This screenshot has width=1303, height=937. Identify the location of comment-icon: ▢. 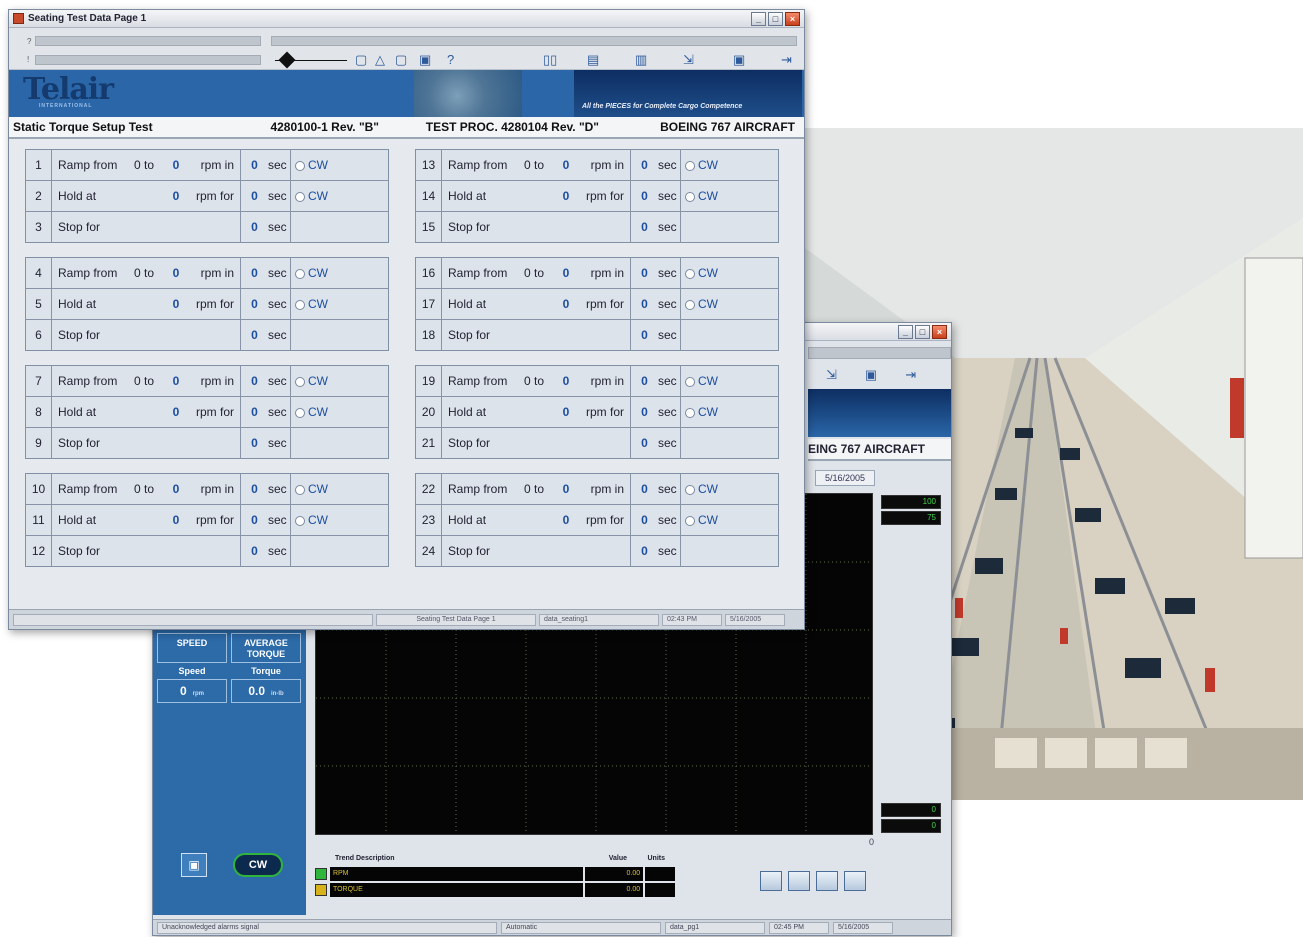
(361, 60).